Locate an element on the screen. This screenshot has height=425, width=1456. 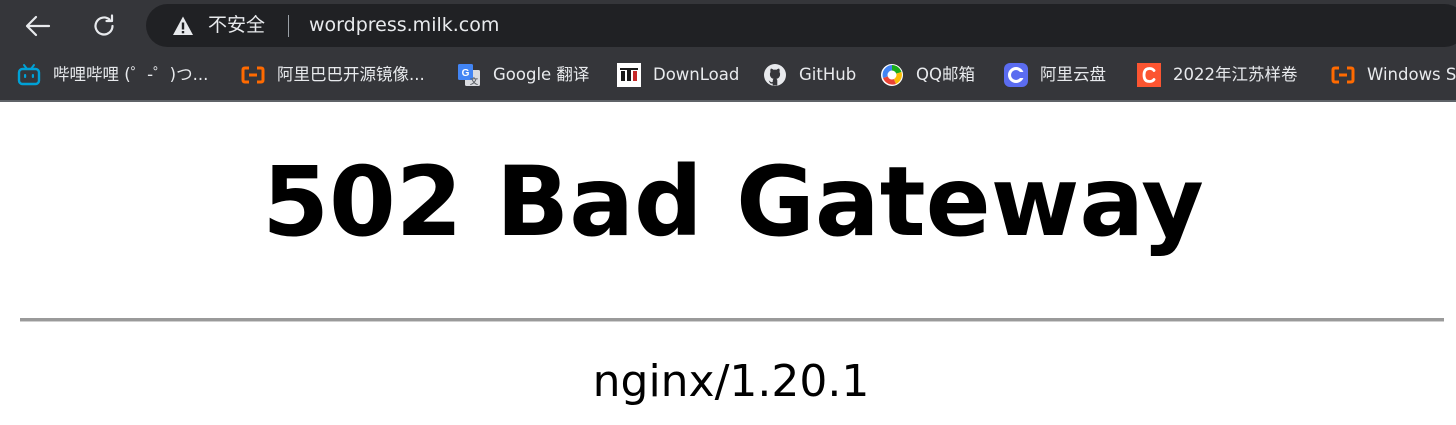
back-arrow-icon is located at coordinates (38, 26).